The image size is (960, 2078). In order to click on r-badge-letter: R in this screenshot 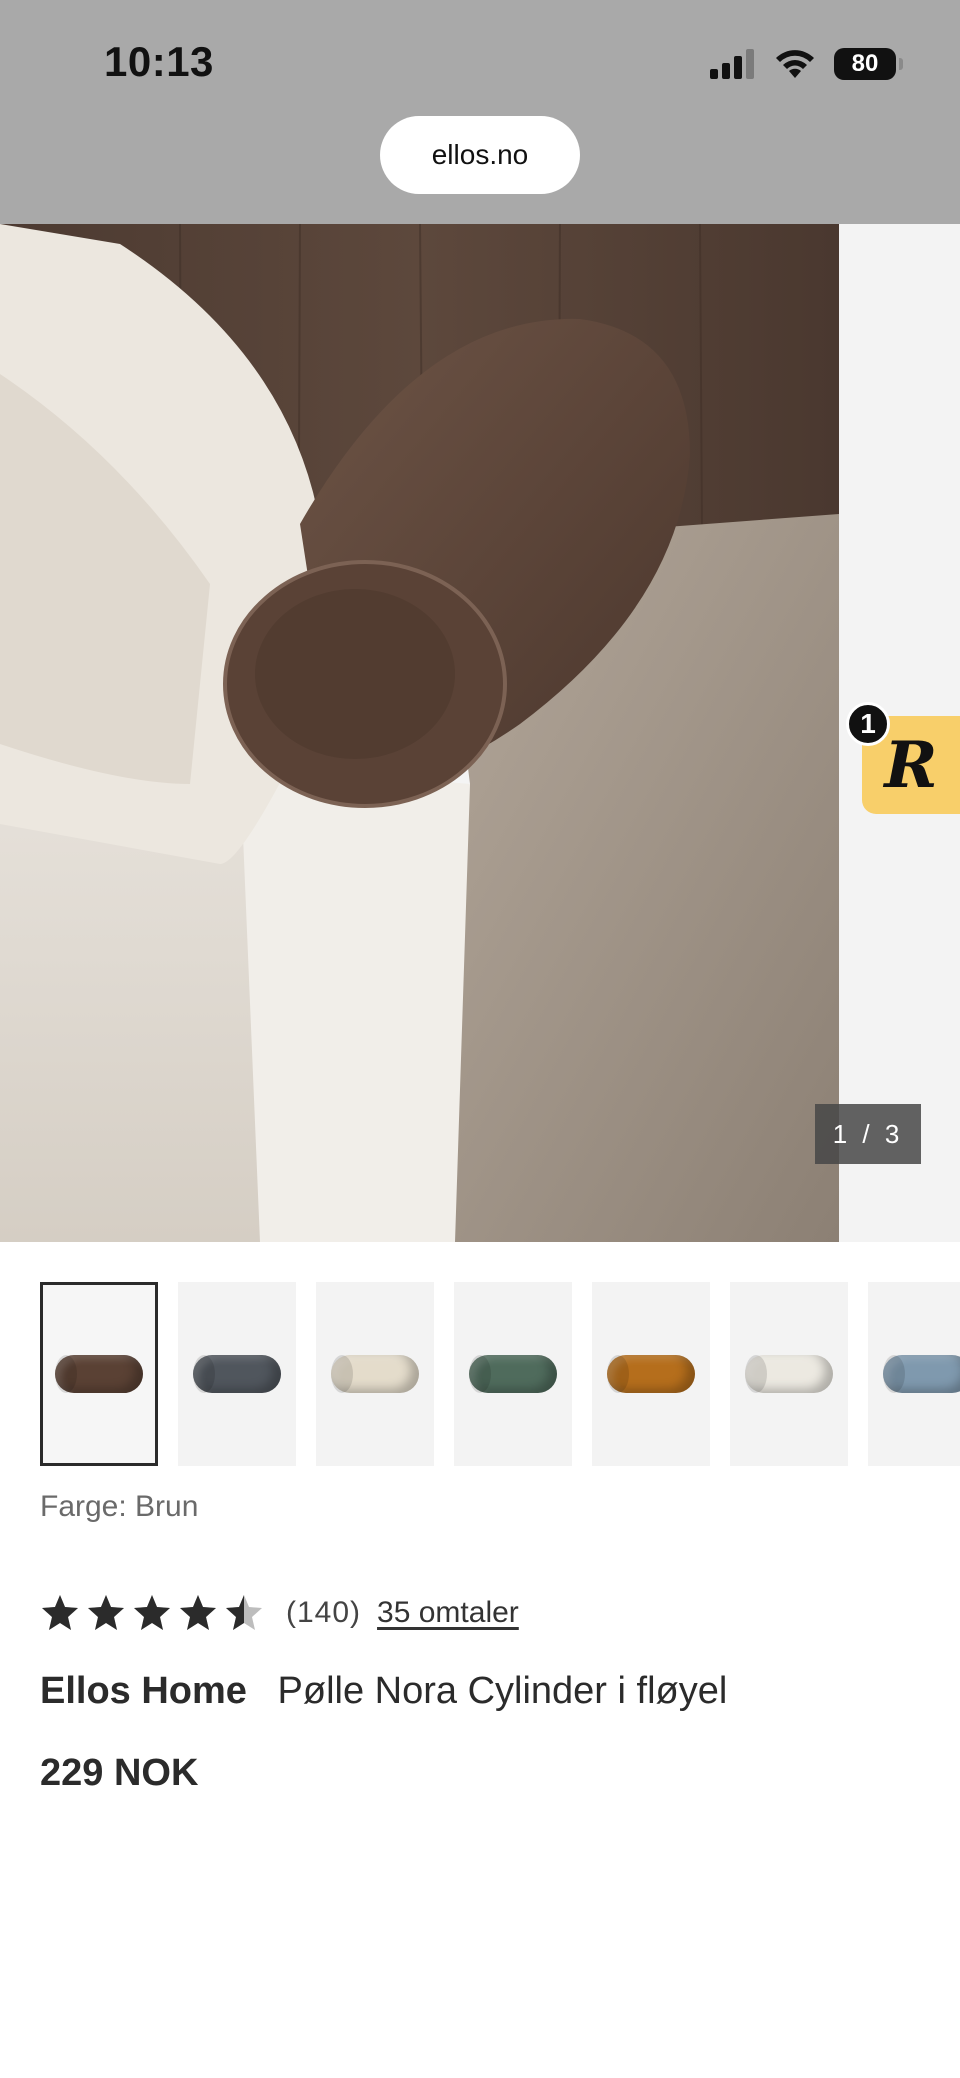, I will do `click(911, 765)`.